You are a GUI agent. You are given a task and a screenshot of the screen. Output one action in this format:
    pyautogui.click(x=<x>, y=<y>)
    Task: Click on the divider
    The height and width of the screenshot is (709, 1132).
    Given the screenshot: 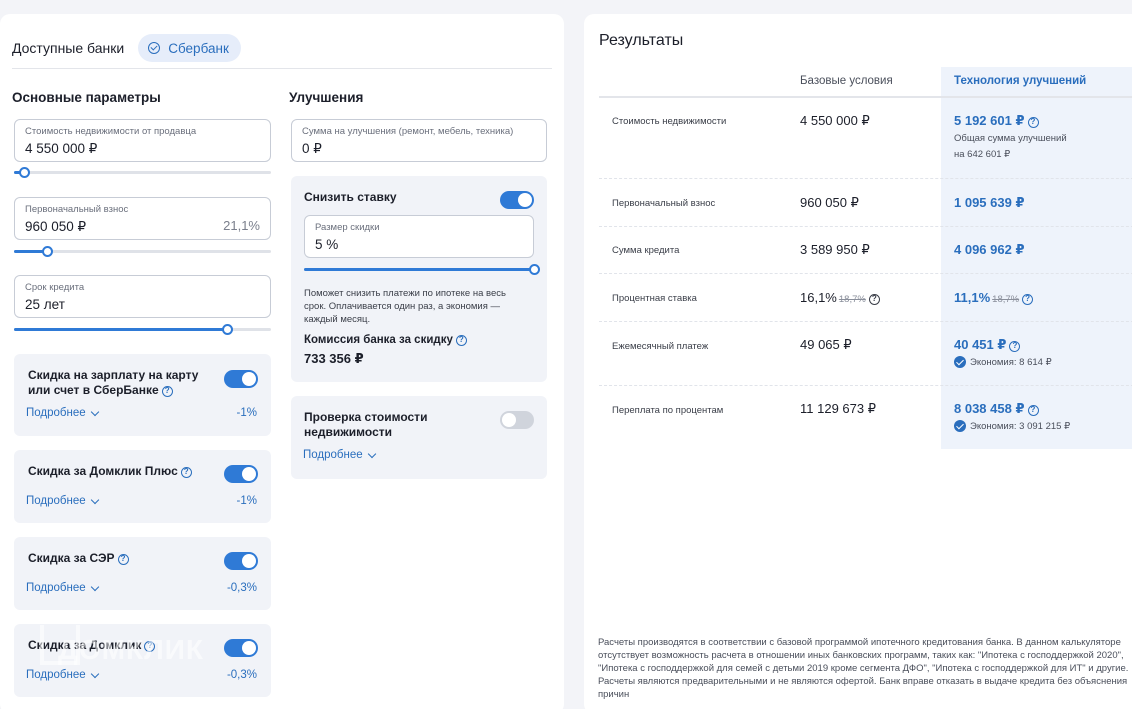 What is the action you would take?
    pyautogui.click(x=282, y=68)
    